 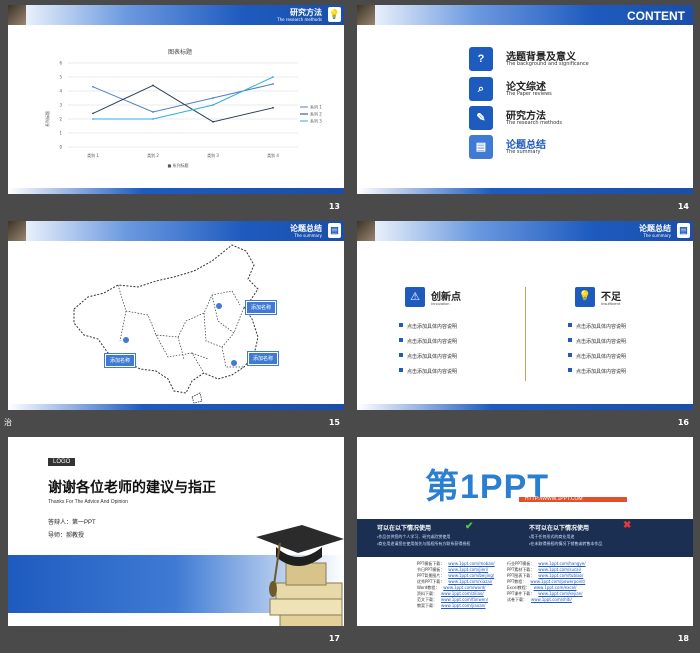 What do you see at coordinates (273, 155) in the screenshot?
I see `chart-x-tick-label: 类别 4` at bounding box center [273, 155].